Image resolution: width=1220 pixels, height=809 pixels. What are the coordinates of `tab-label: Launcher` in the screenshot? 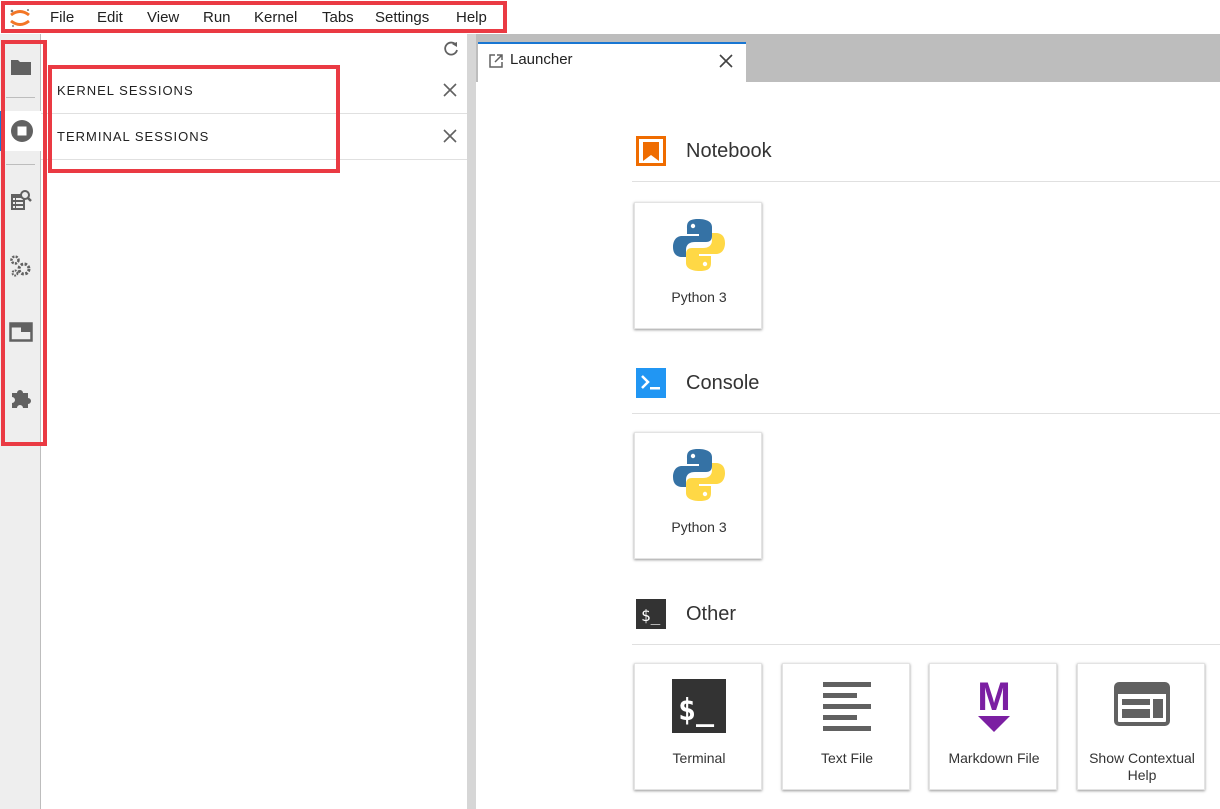 It's located at (541, 59).